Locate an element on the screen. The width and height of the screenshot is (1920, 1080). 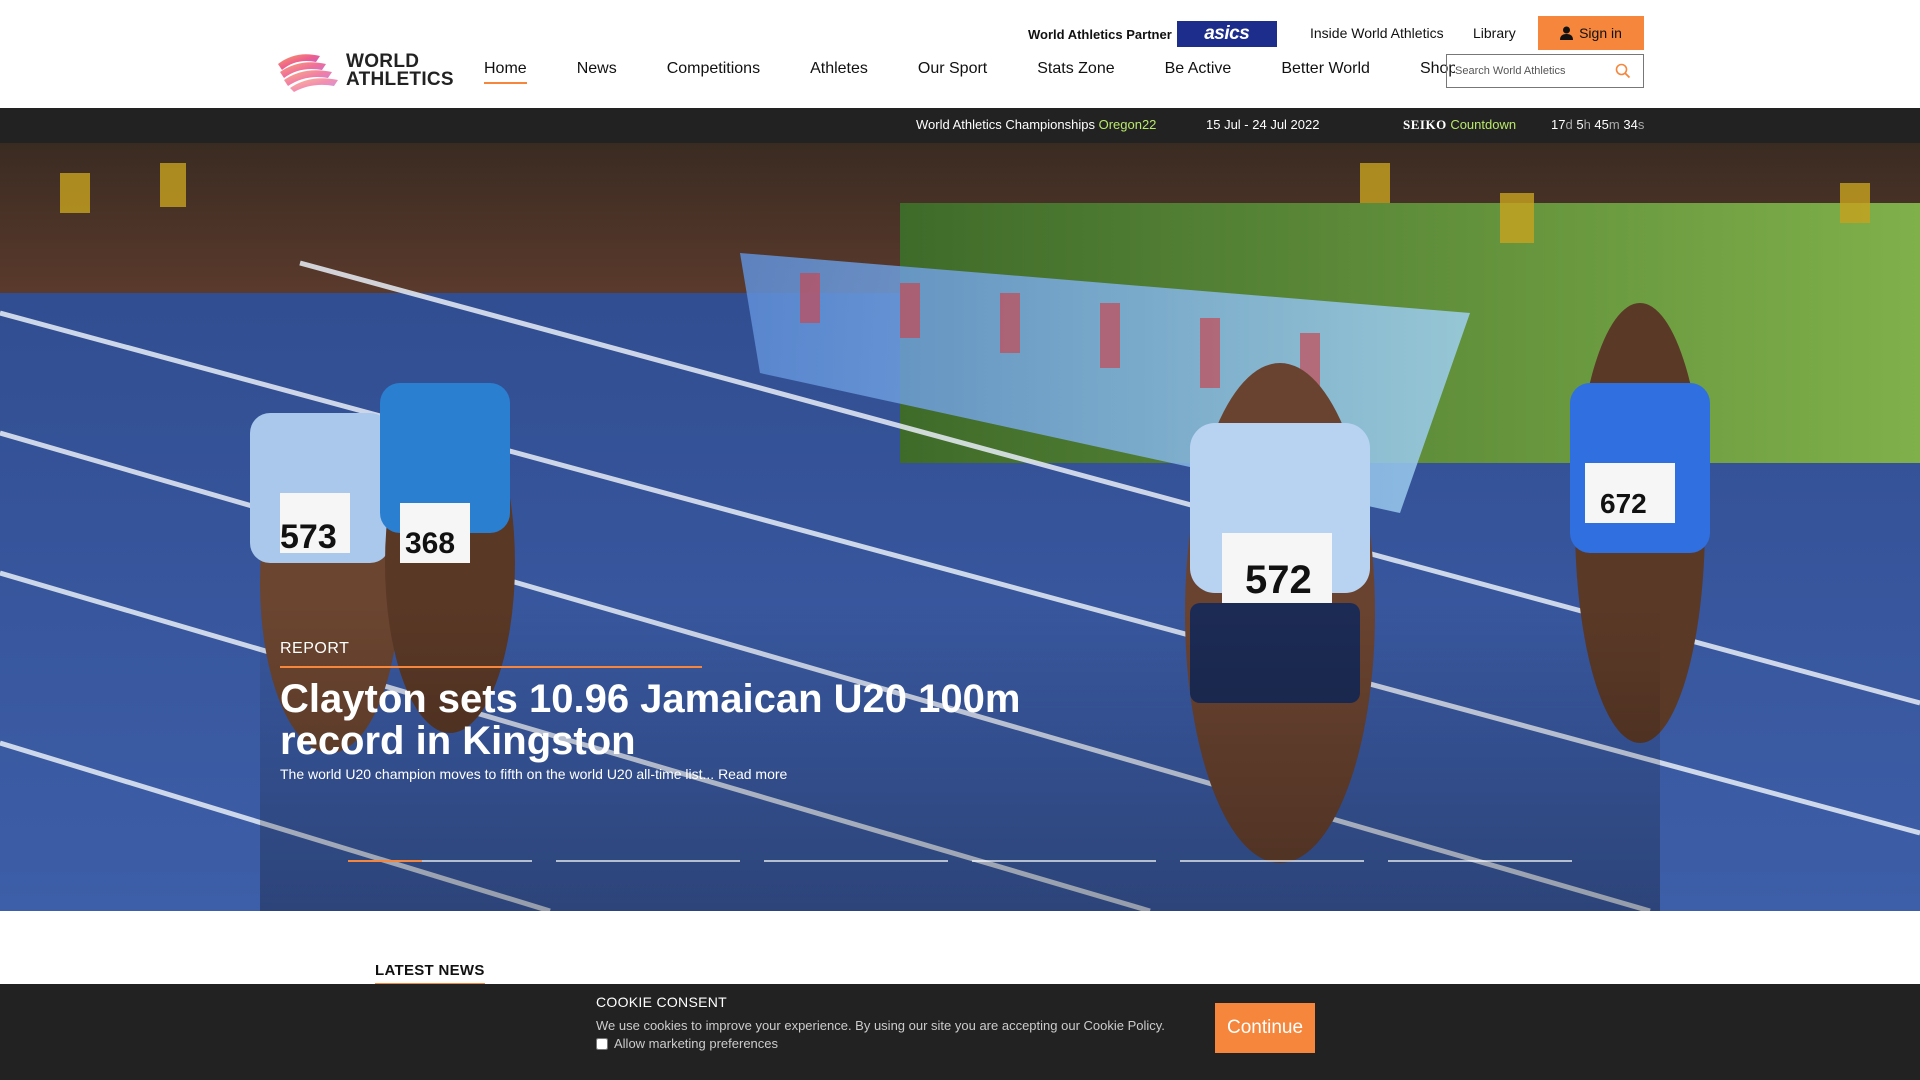
countdown-hours-unit: h is located at coordinates (1587, 124).